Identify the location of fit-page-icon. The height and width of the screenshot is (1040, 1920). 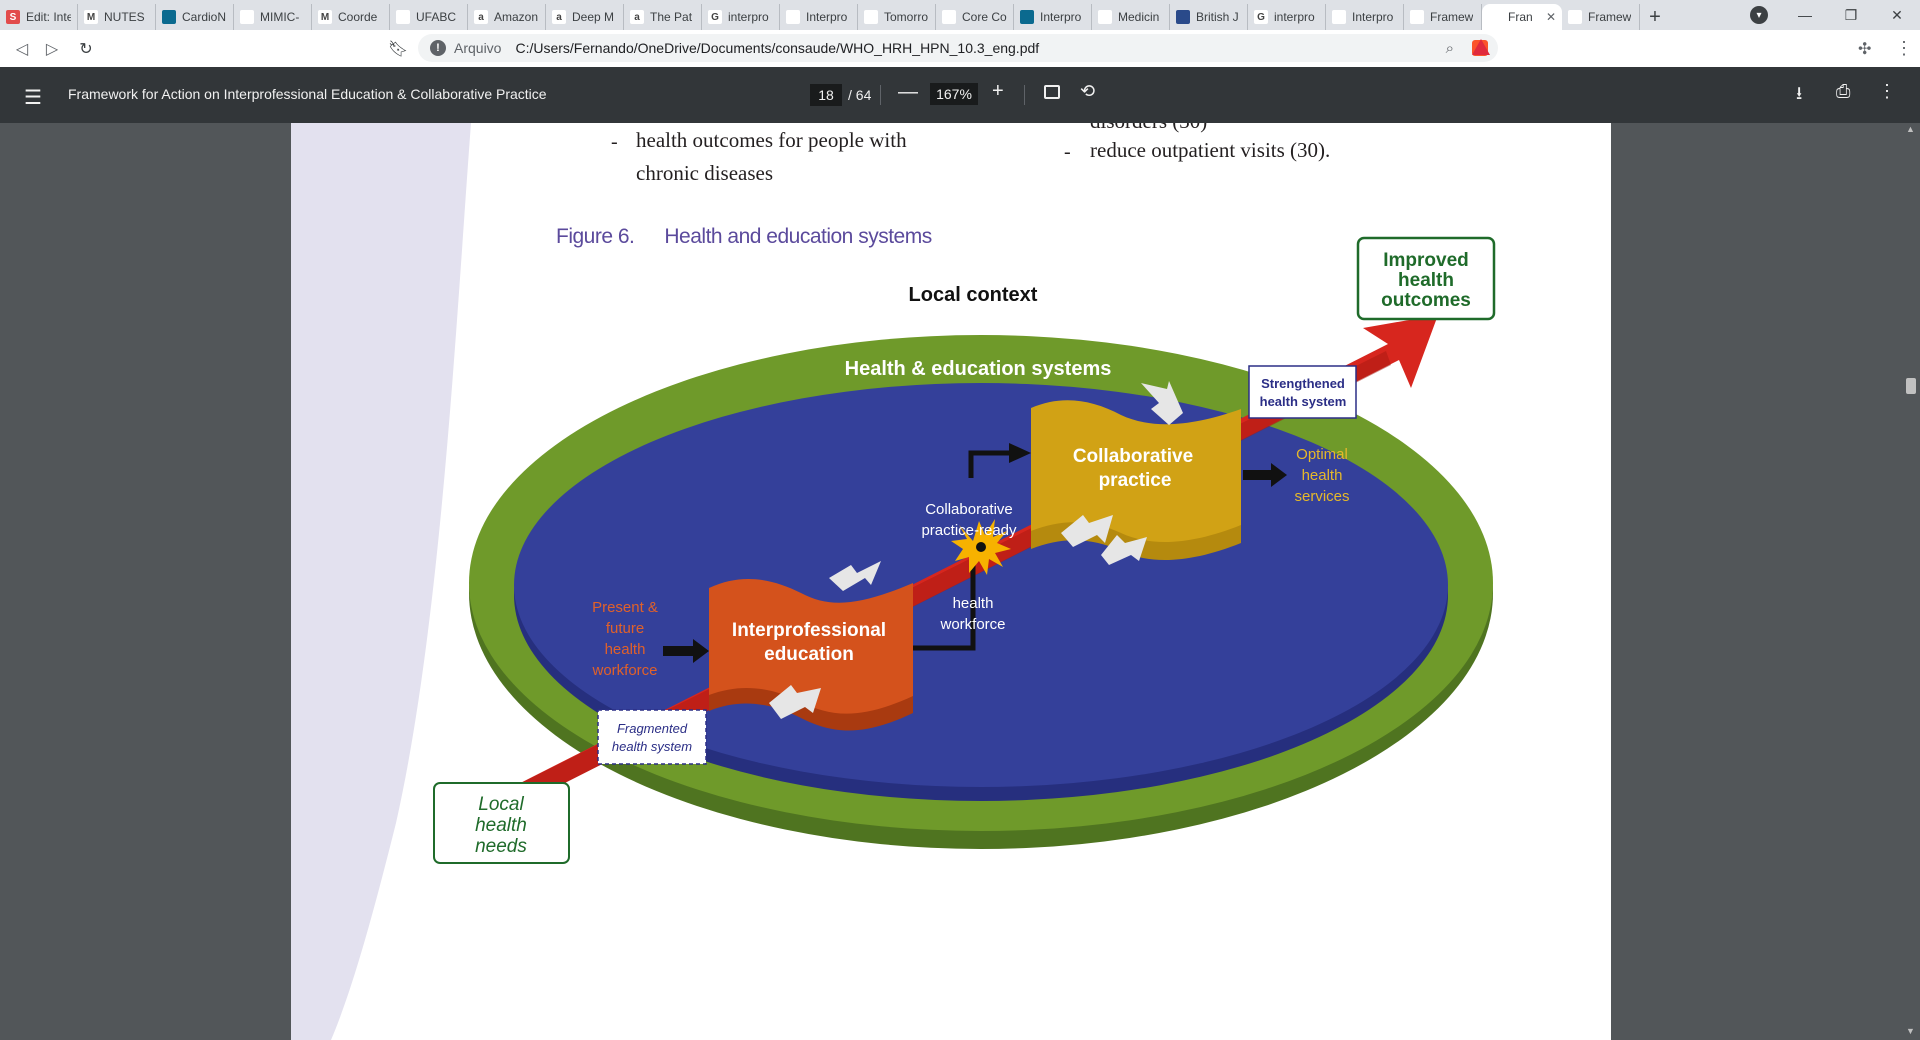
(1052, 92).